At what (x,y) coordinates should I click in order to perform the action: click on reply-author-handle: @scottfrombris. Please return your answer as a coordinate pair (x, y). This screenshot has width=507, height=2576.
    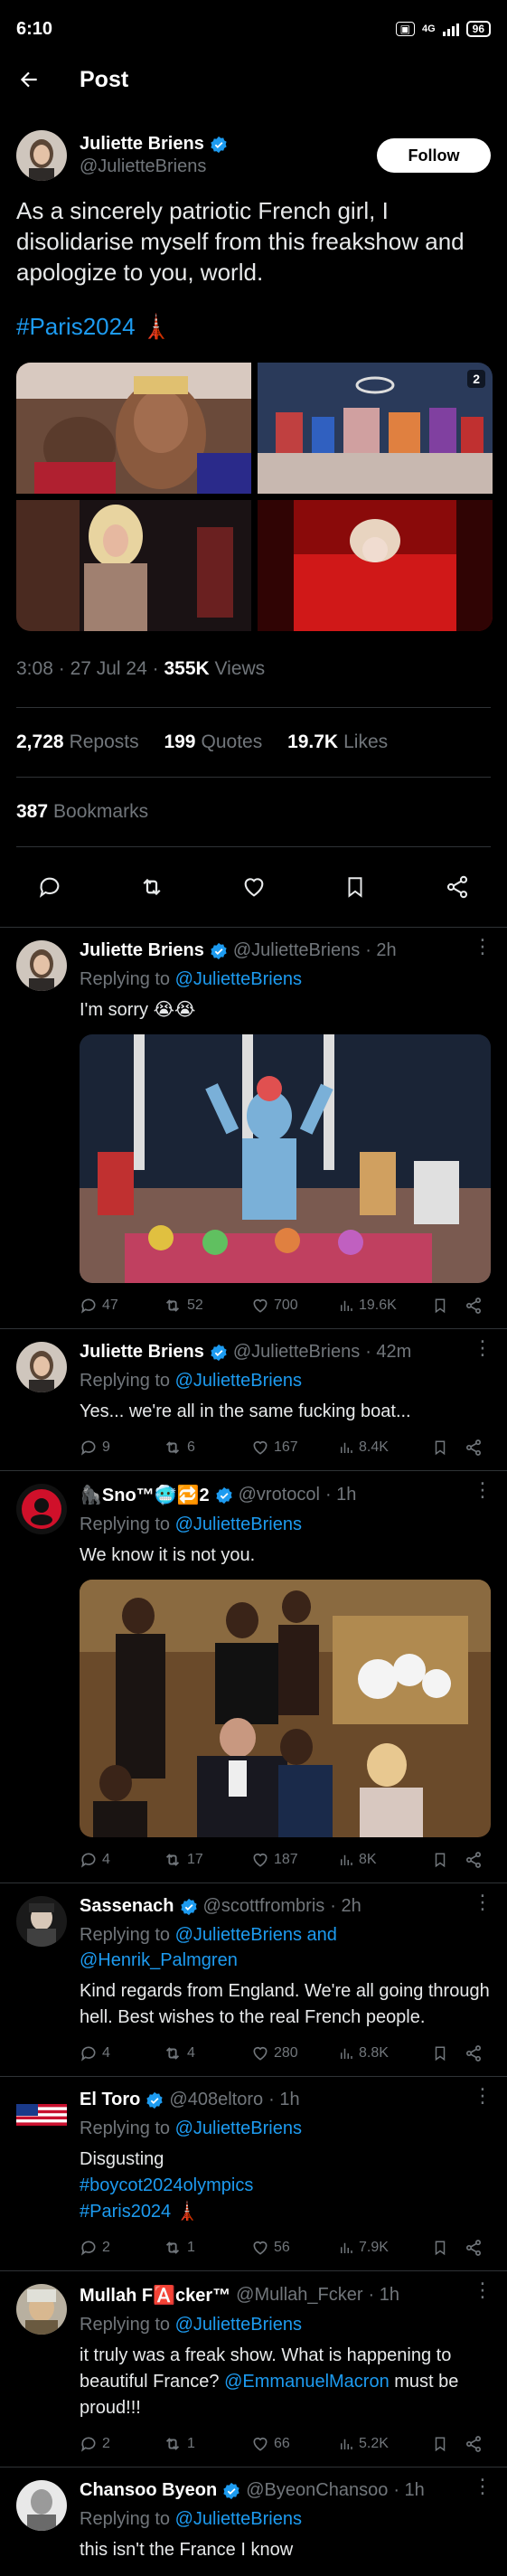
    Looking at the image, I should click on (264, 1906).